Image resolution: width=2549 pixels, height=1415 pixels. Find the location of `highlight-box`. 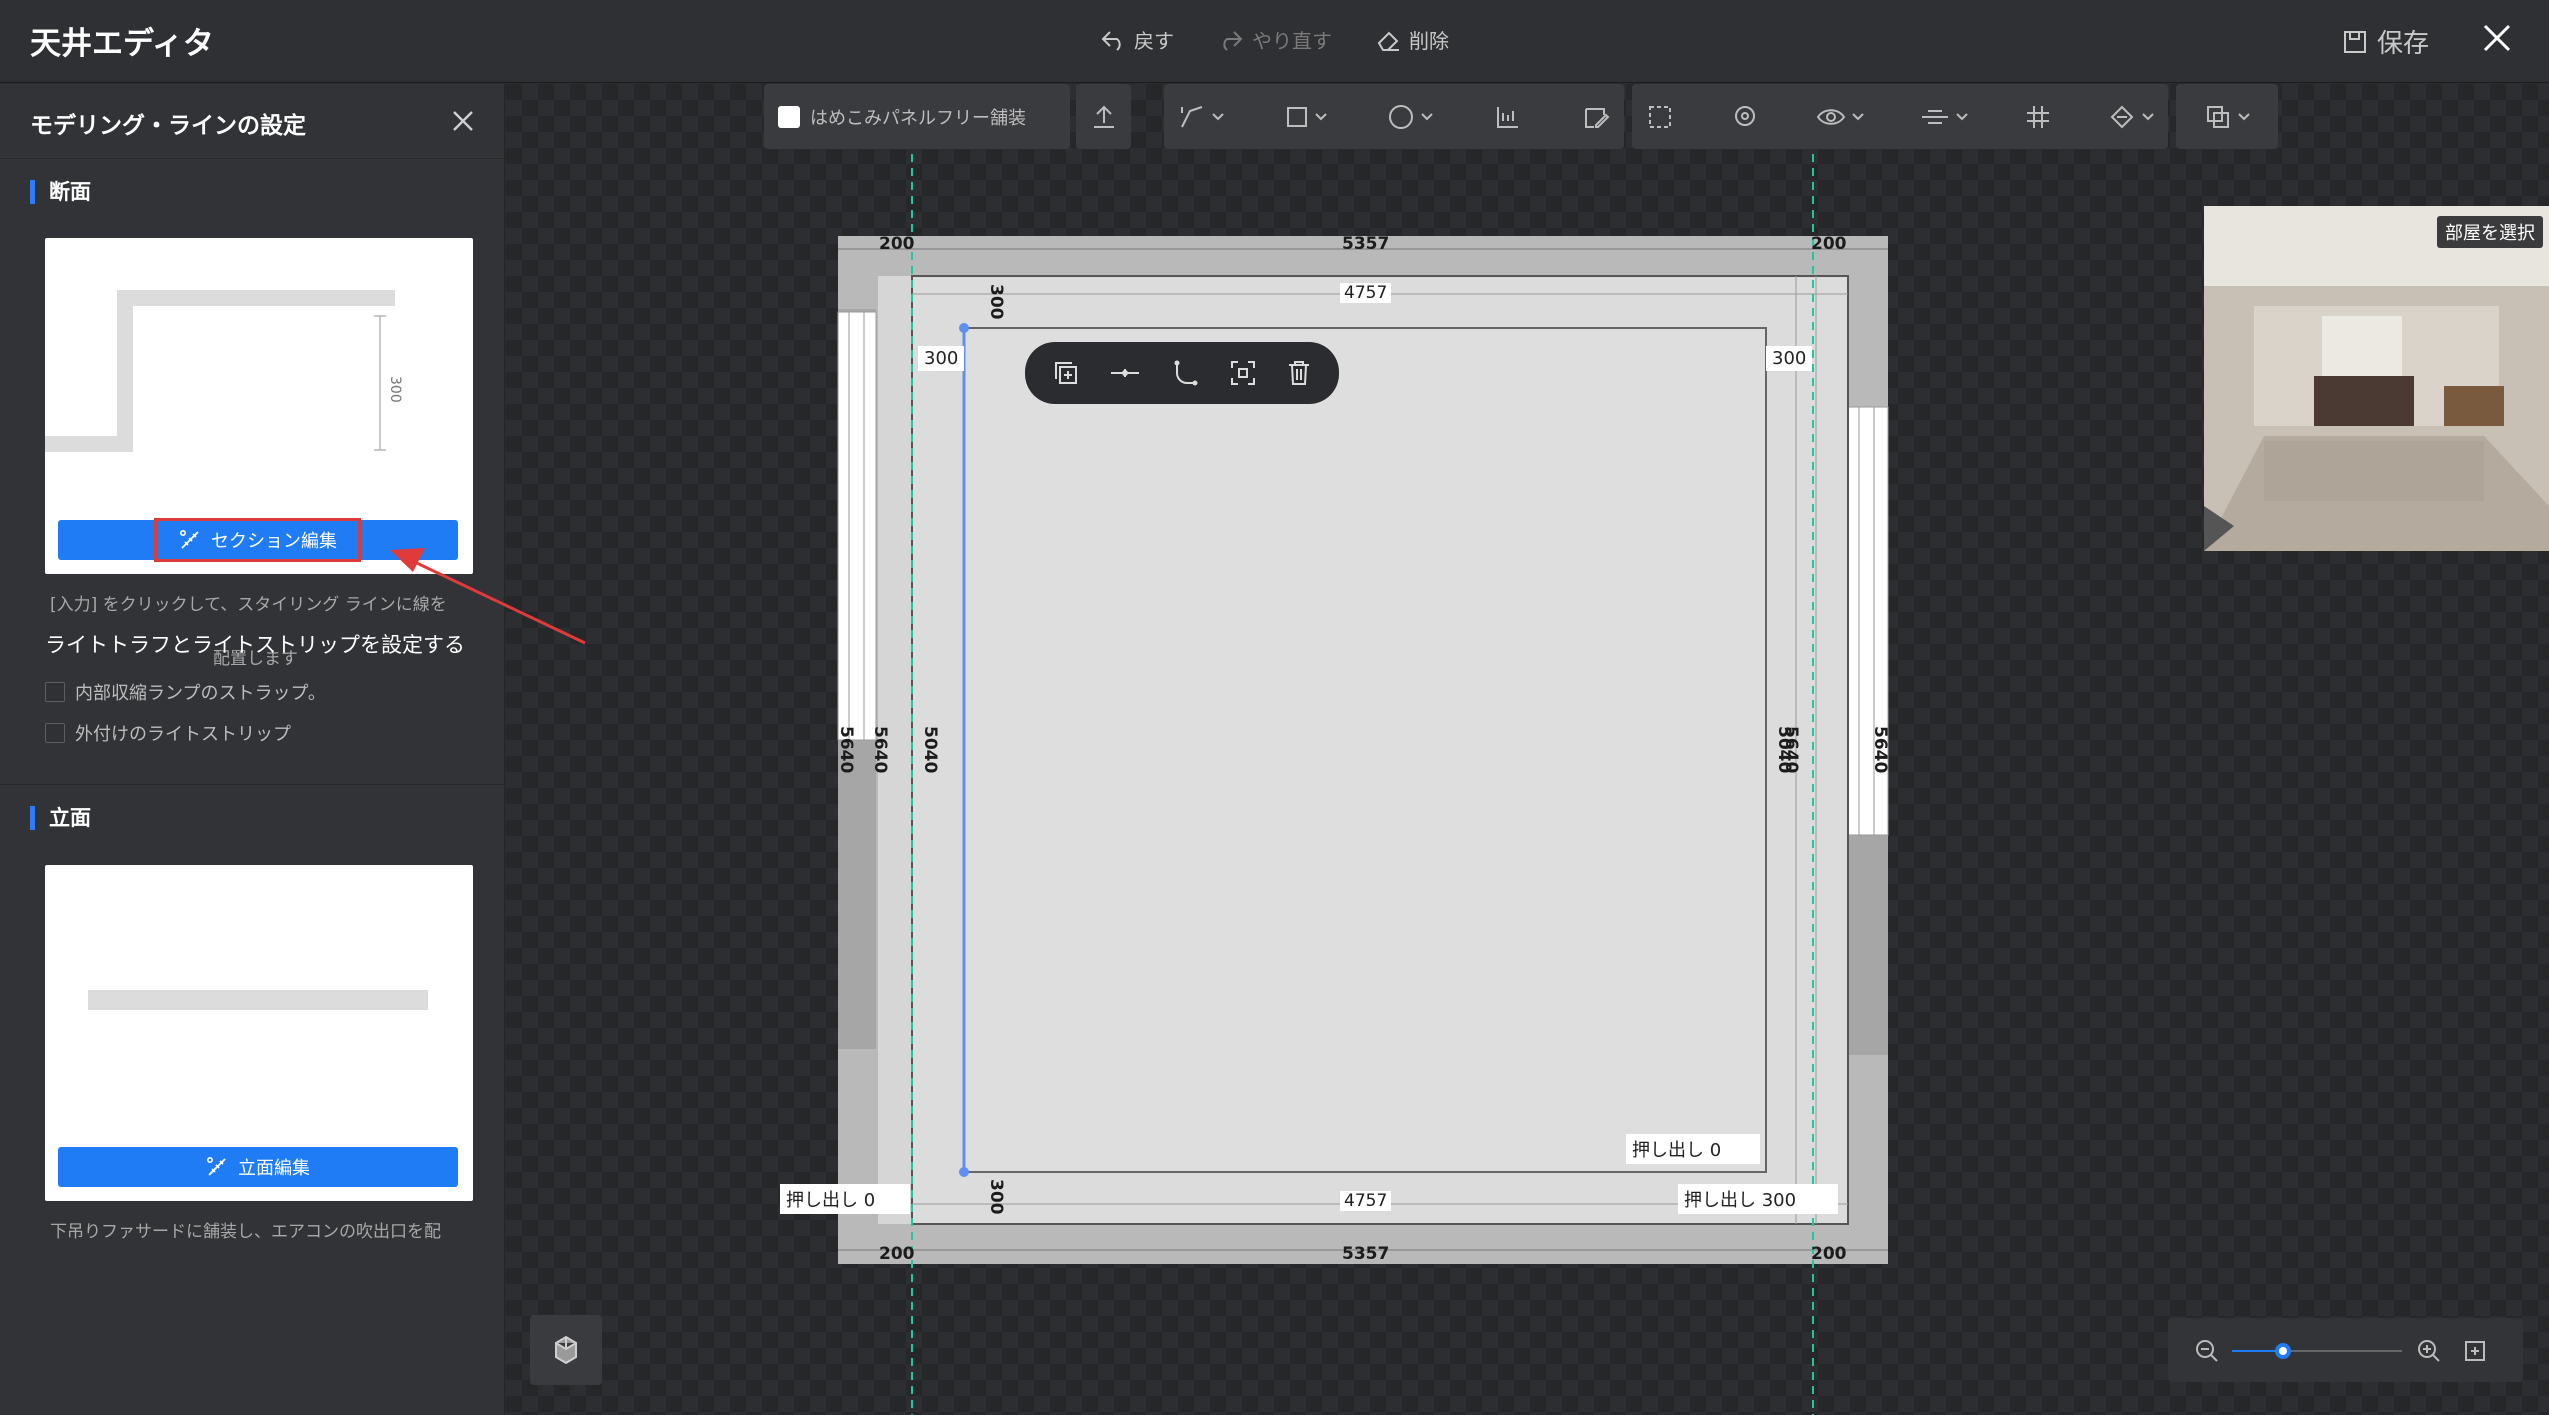

highlight-box is located at coordinates (257, 540).